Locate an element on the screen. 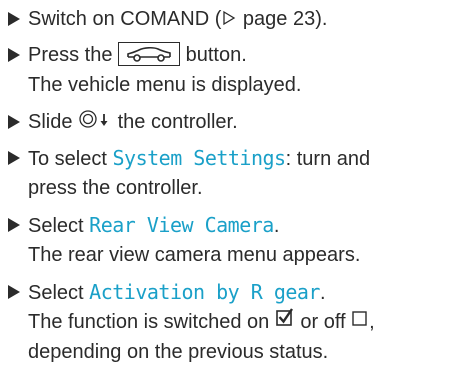 Image resolution: width=449 pixels, height=385 pixels. page-reference-icon is located at coordinates (229, 20).